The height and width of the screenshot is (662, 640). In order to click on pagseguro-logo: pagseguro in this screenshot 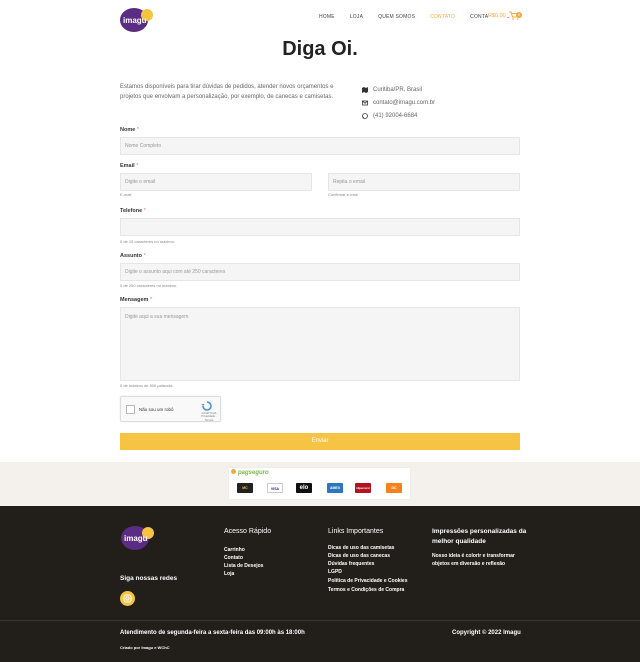, I will do `click(250, 472)`.